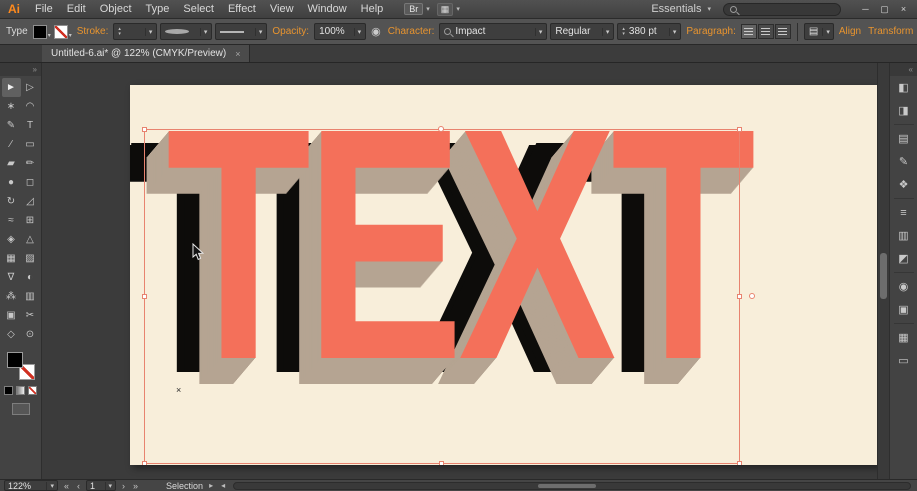 This screenshot has height=491, width=917. I want to click on stroke-panel-icon: ≡, so click(904, 212).